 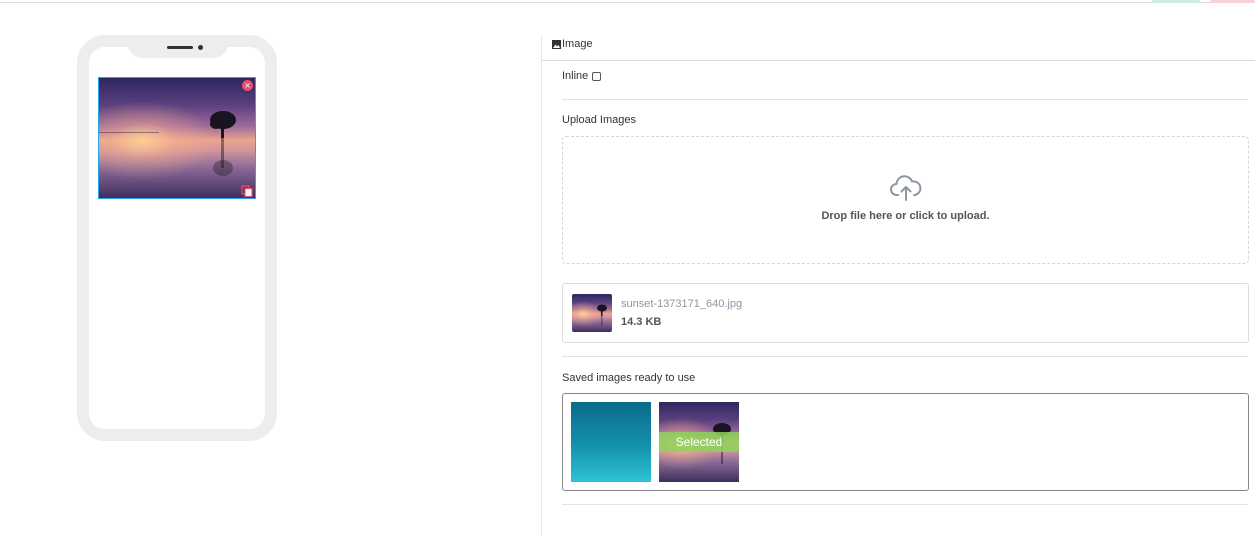 I want to click on panel-title: Image, so click(x=577, y=44).